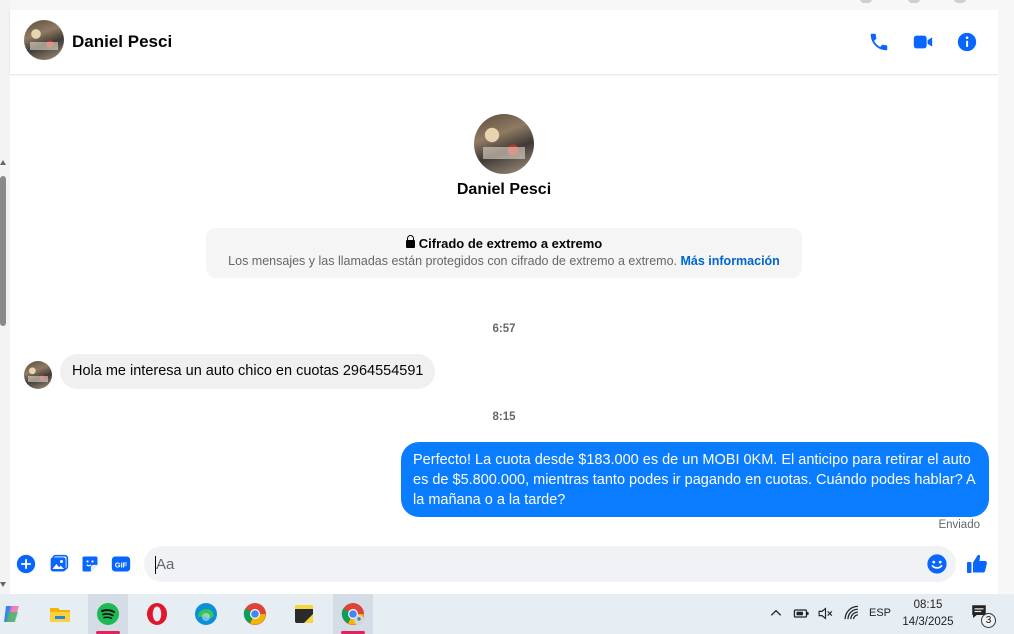  I want to click on sticky-notes-icon, so click(304, 614).